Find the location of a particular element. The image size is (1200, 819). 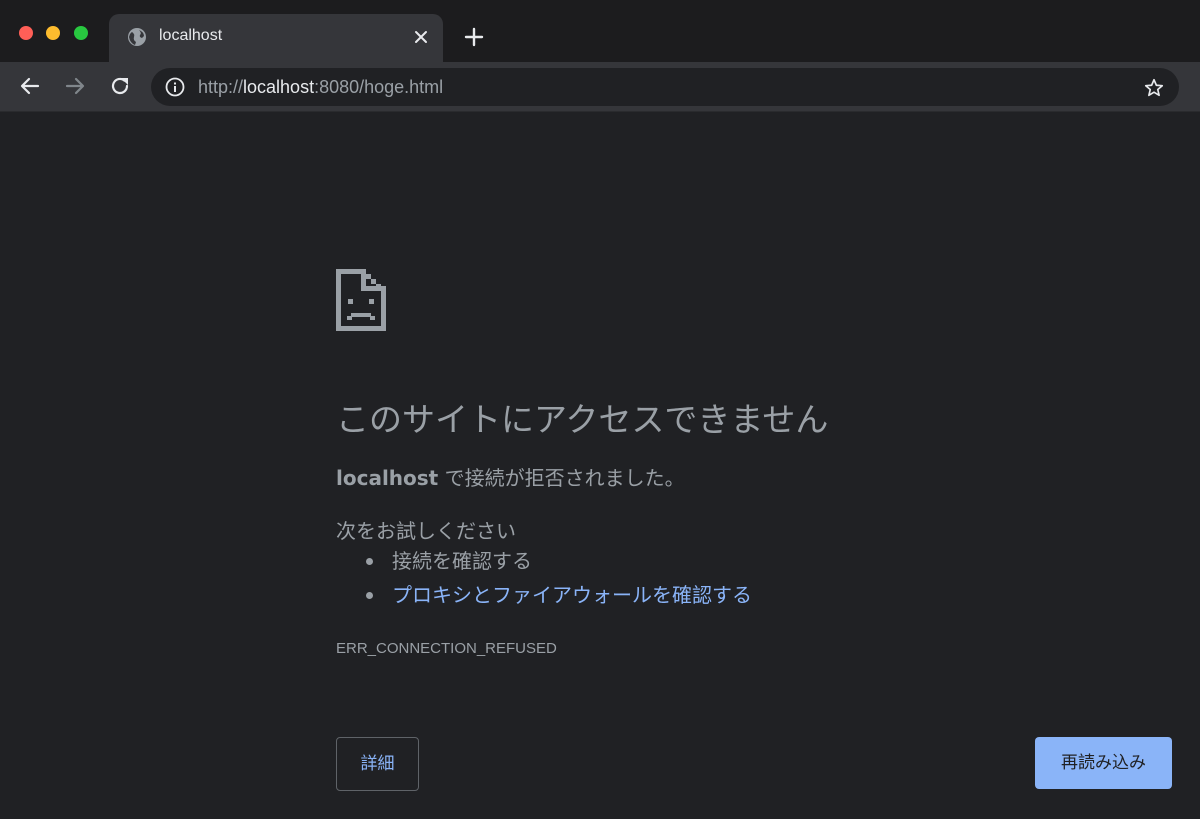

arrow-left-icon is located at coordinates (30, 86).